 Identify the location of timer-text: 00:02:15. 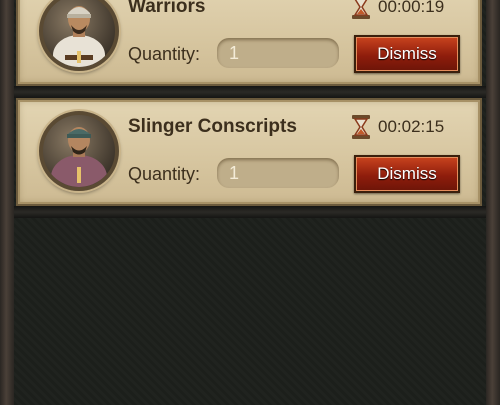
(411, 126).